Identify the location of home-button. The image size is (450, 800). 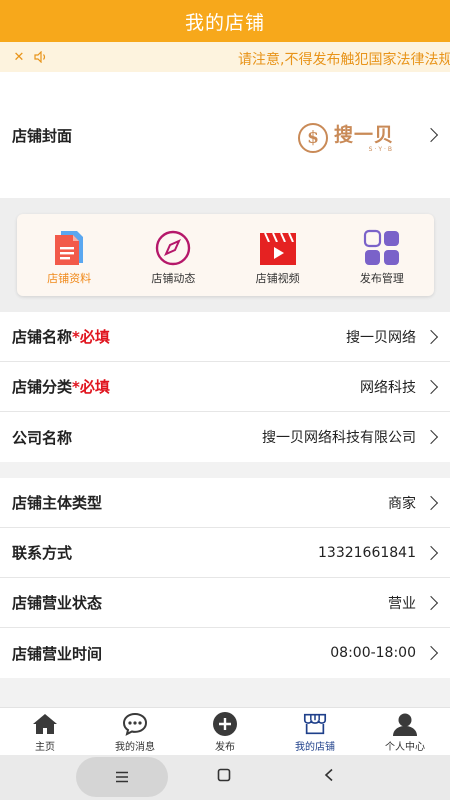
(224, 776).